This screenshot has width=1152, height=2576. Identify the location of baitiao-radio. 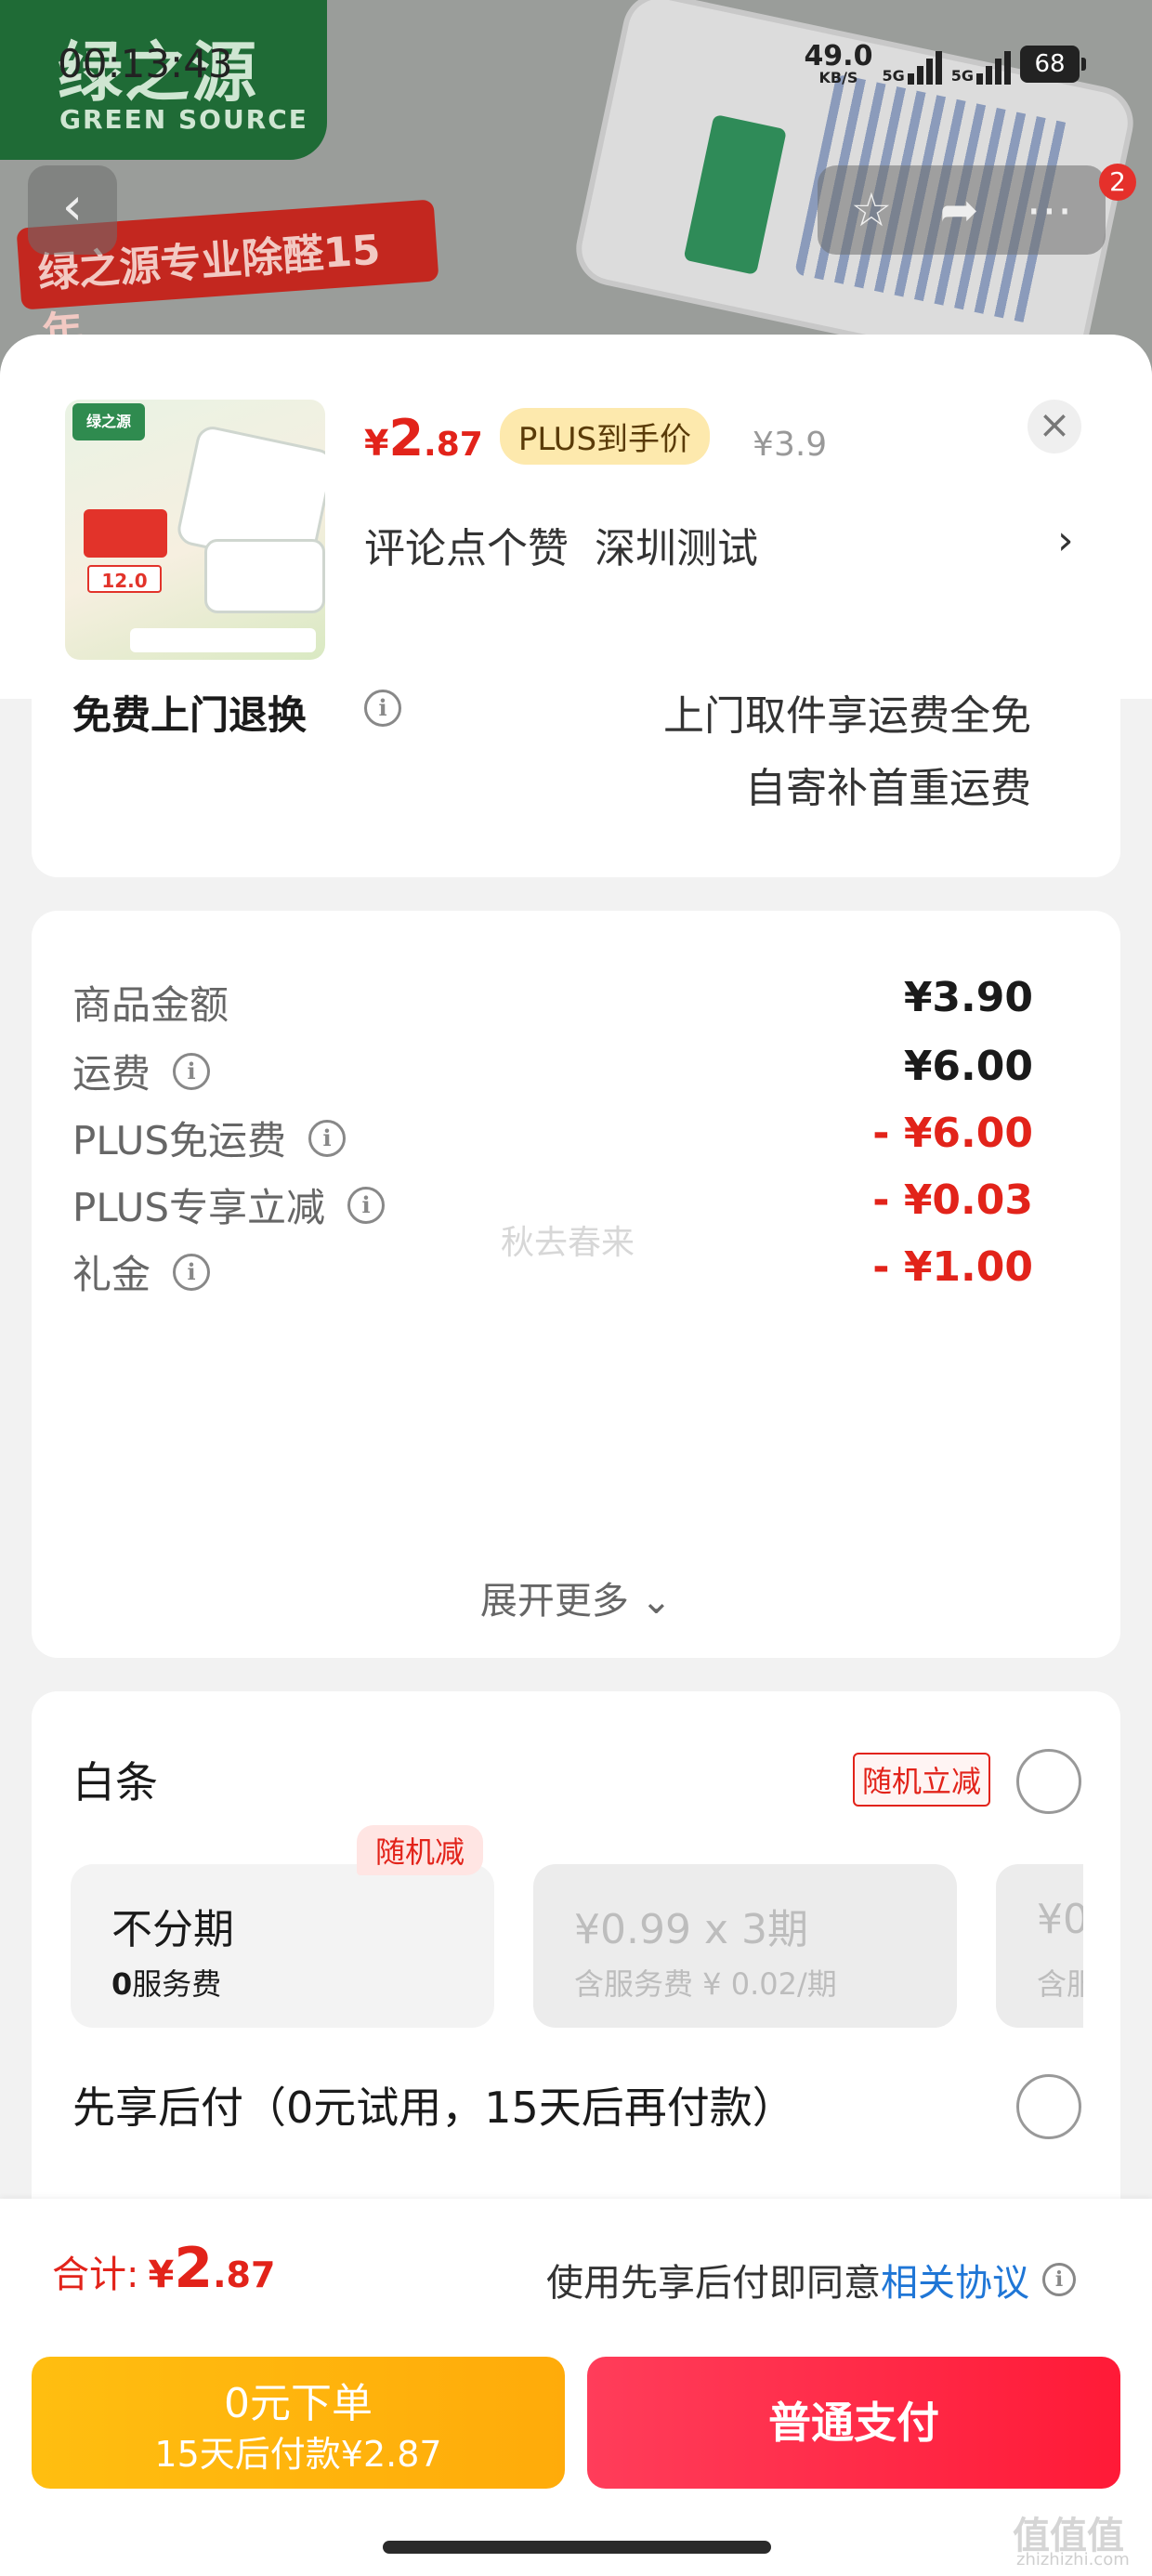
(1048, 1781).